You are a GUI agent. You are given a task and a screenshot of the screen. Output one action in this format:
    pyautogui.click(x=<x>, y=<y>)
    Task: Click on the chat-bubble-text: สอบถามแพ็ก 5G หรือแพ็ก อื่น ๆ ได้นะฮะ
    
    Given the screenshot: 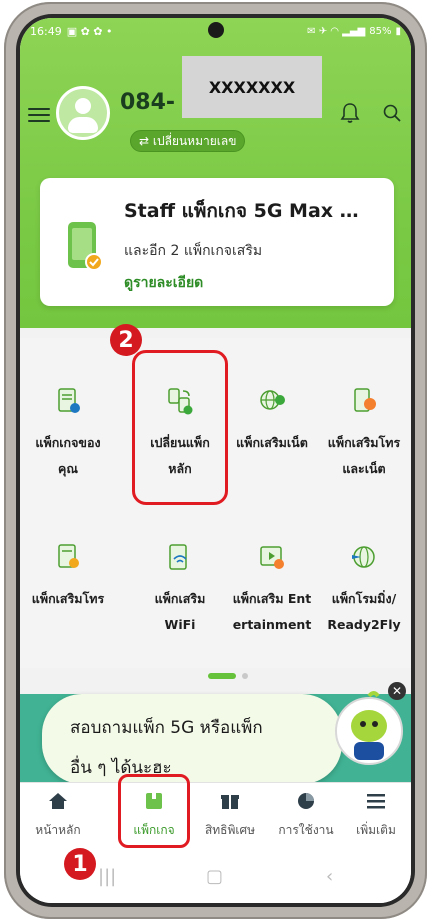 What is the action you would take?
    pyautogui.click(x=200, y=748)
    